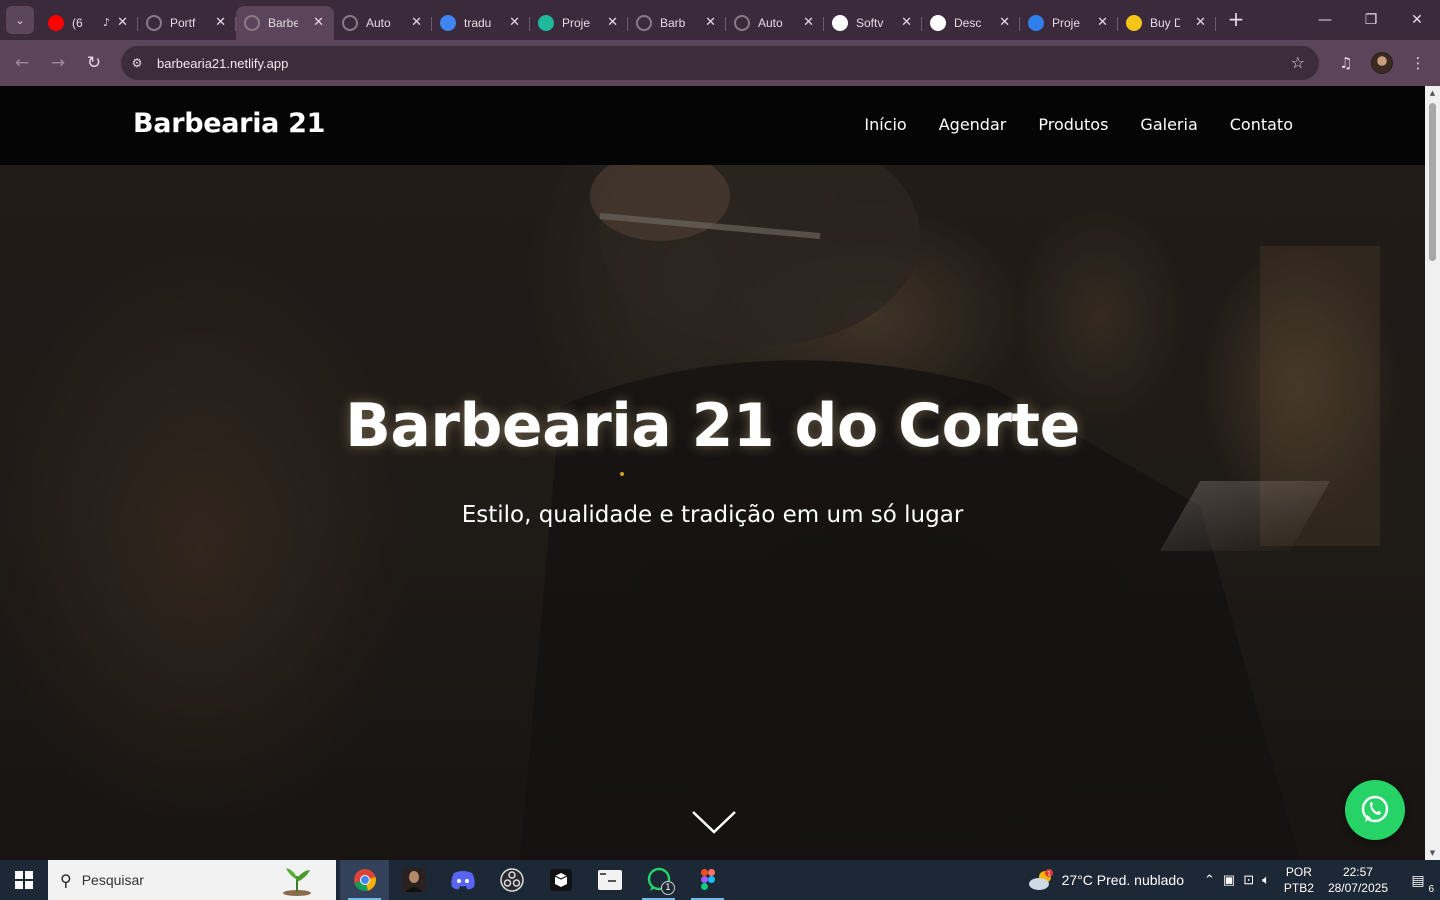  Describe the element at coordinates (873, 23) in the screenshot. I see `browser-tab: Softv ✕` at that location.